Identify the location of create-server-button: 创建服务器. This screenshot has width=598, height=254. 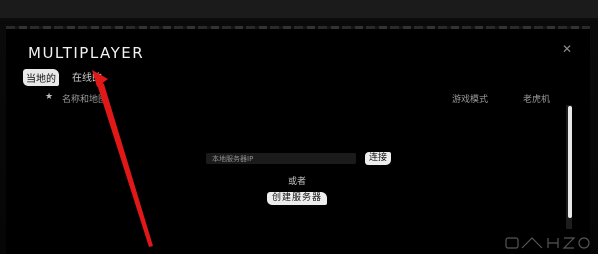
(297, 198).